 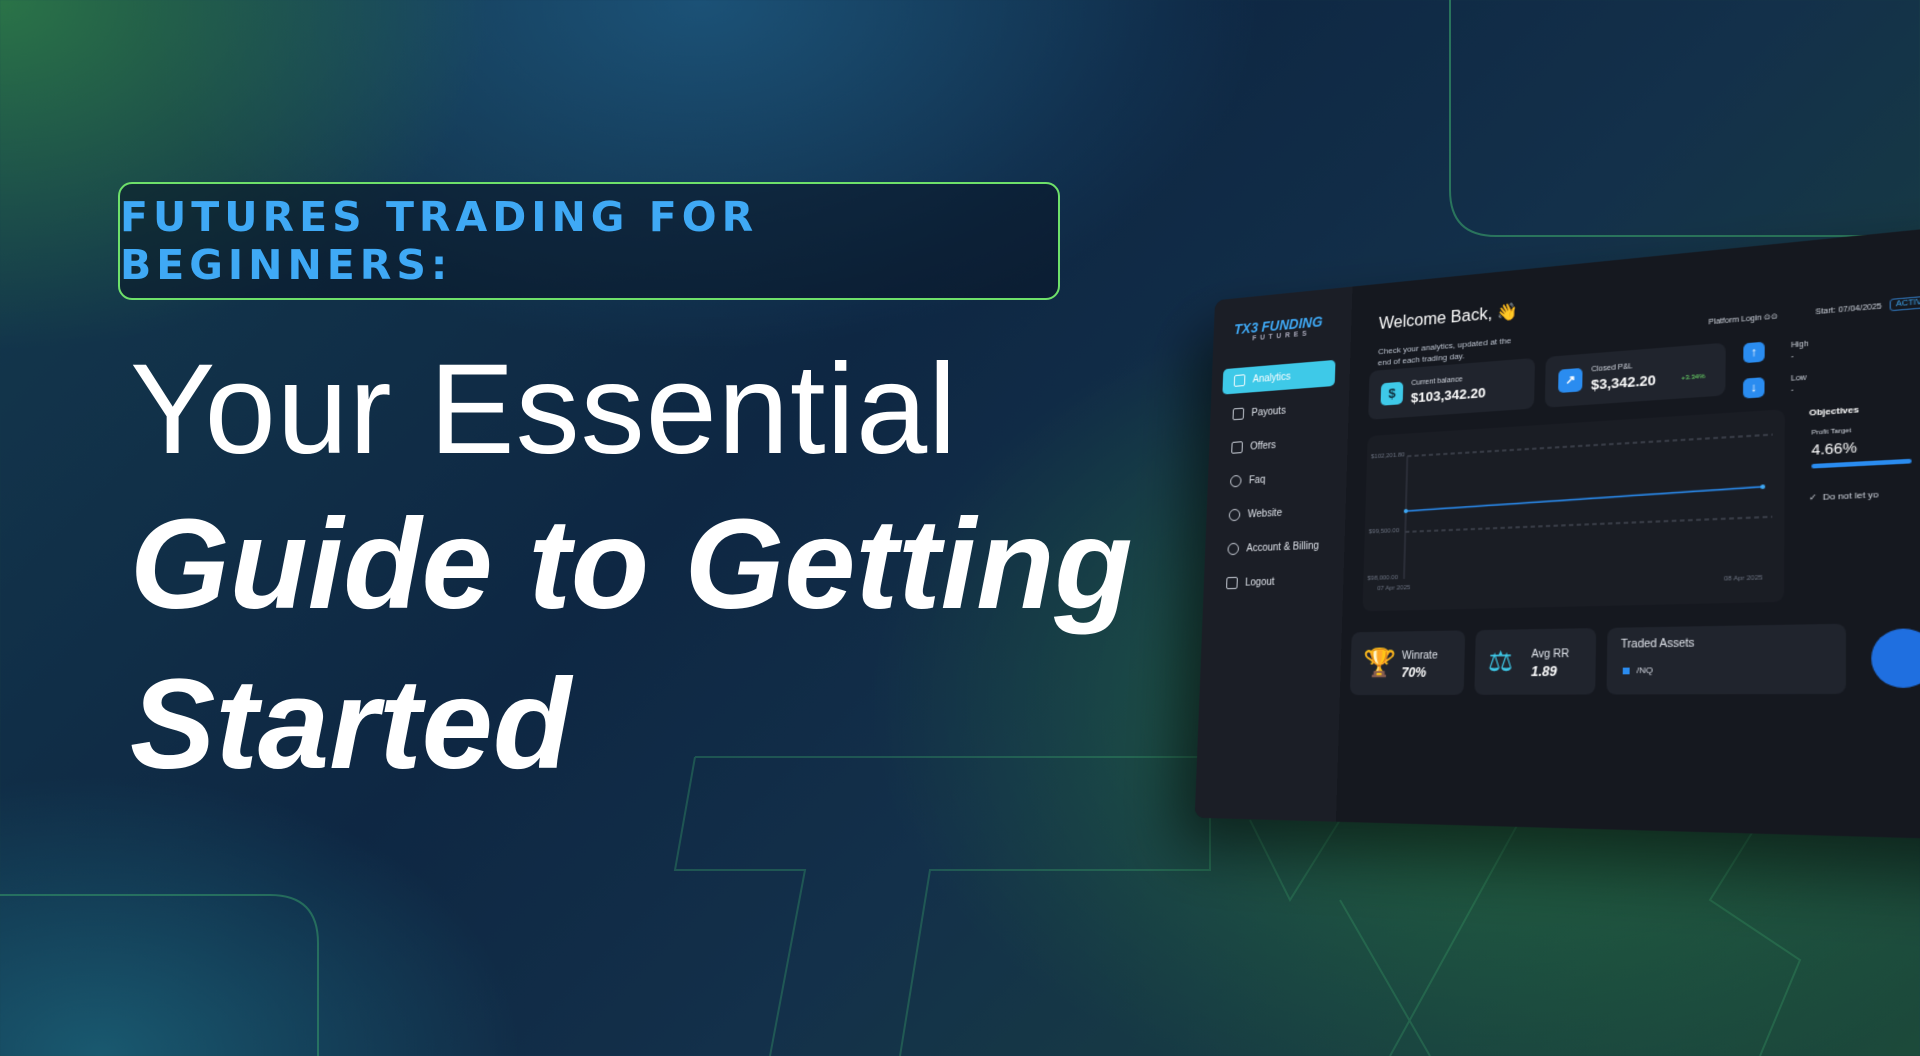 I want to click on welcome-heading: Welcome Back, 👋, so click(x=1449, y=317).